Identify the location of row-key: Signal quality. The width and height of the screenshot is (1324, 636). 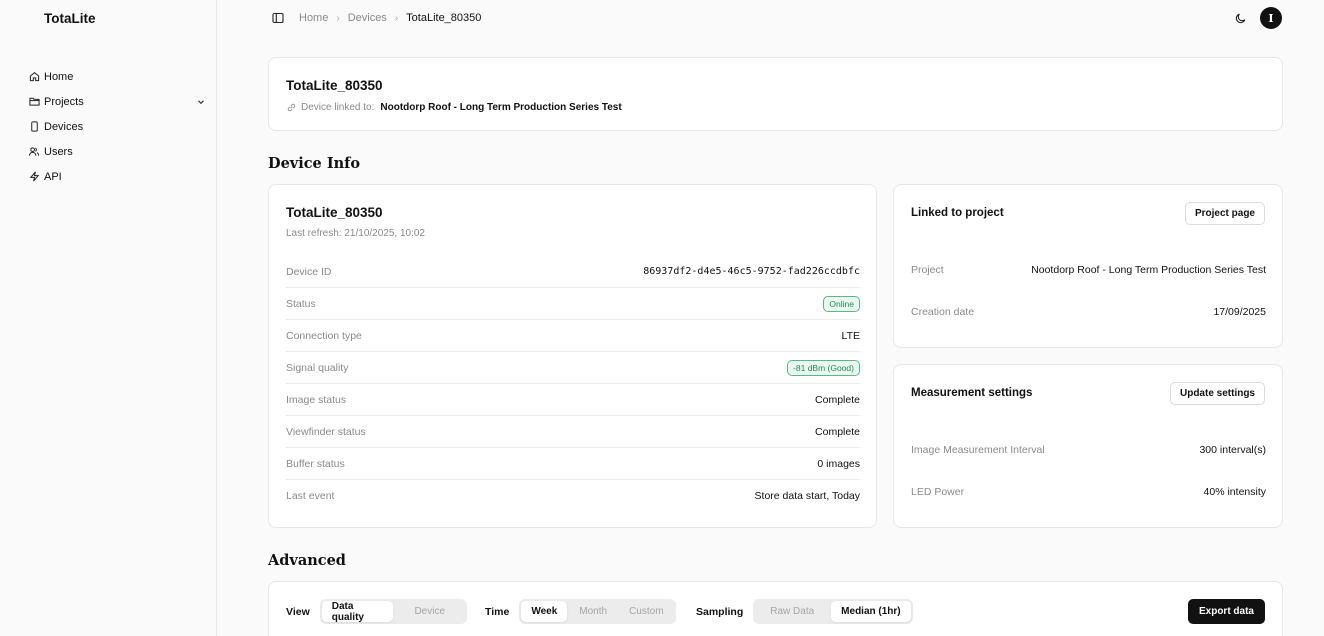
(317, 367).